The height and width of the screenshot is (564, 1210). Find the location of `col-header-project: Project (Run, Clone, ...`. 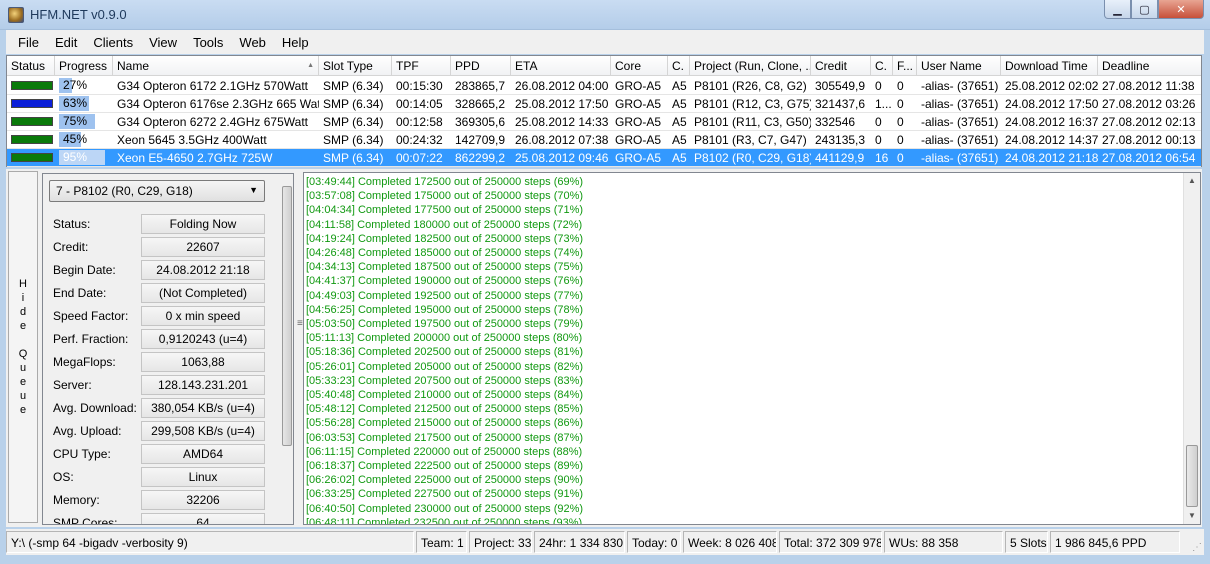

col-header-project: Project (Run, Clone, ... is located at coordinates (750, 66).